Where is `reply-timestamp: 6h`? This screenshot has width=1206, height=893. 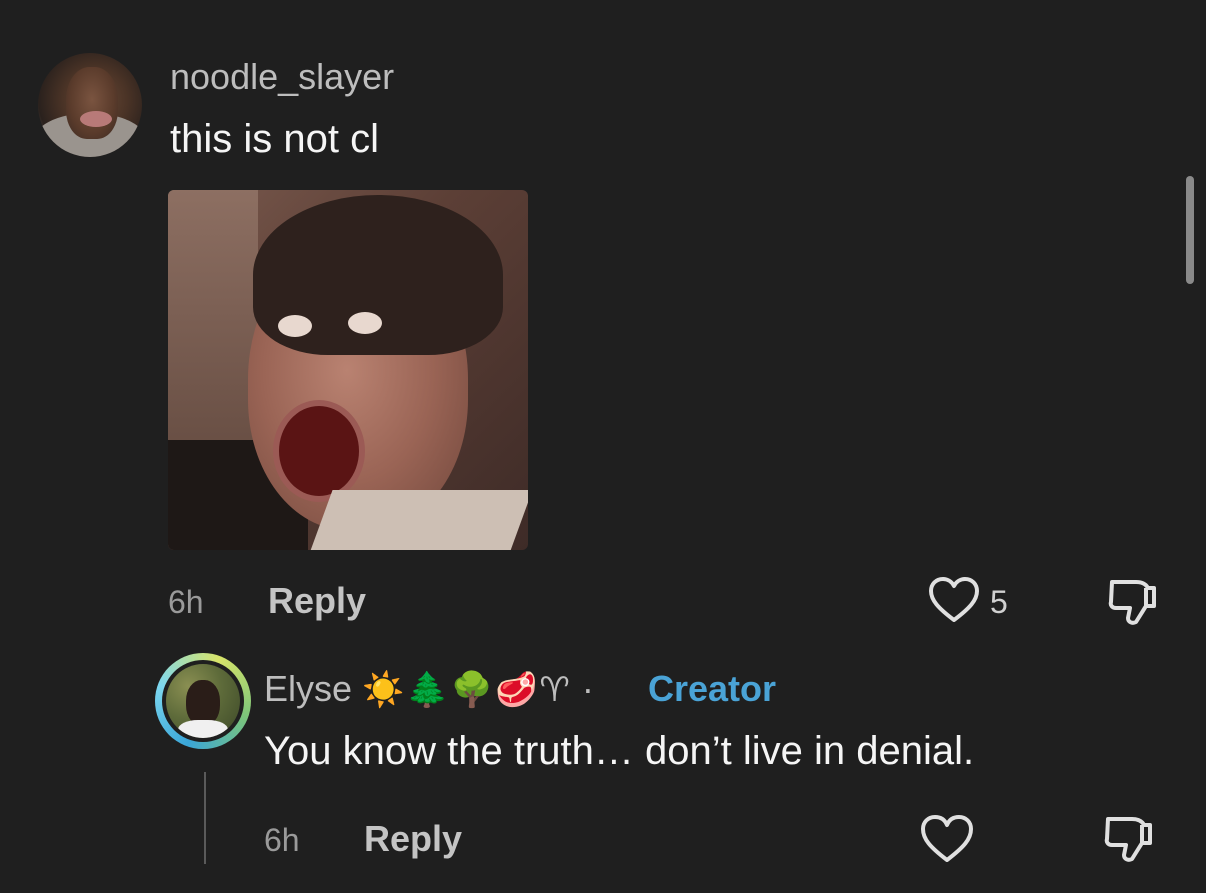
reply-timestamp: 6h is located at coordinates (282, 840).